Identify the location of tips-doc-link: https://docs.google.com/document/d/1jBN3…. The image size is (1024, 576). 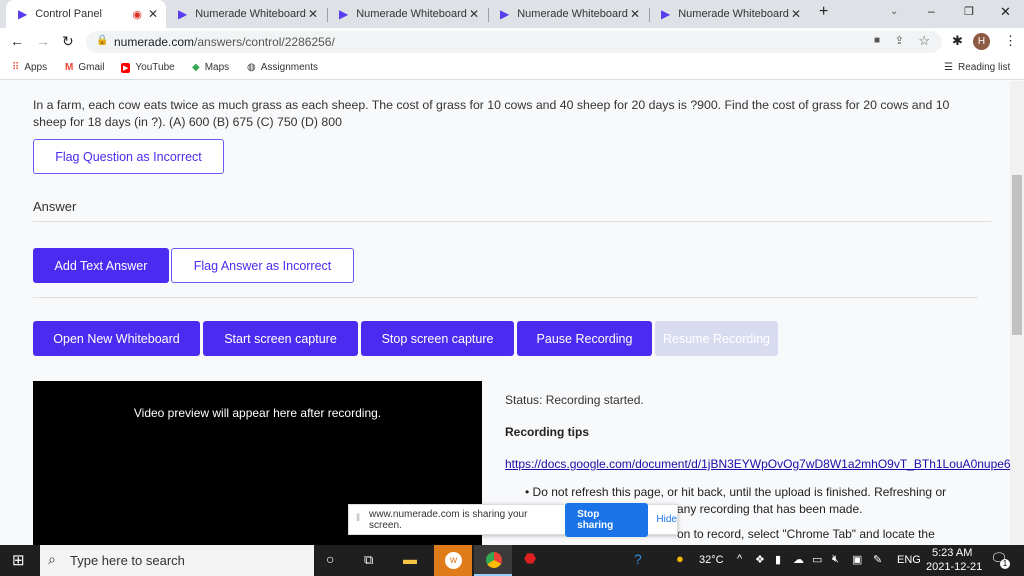
(757, 464).